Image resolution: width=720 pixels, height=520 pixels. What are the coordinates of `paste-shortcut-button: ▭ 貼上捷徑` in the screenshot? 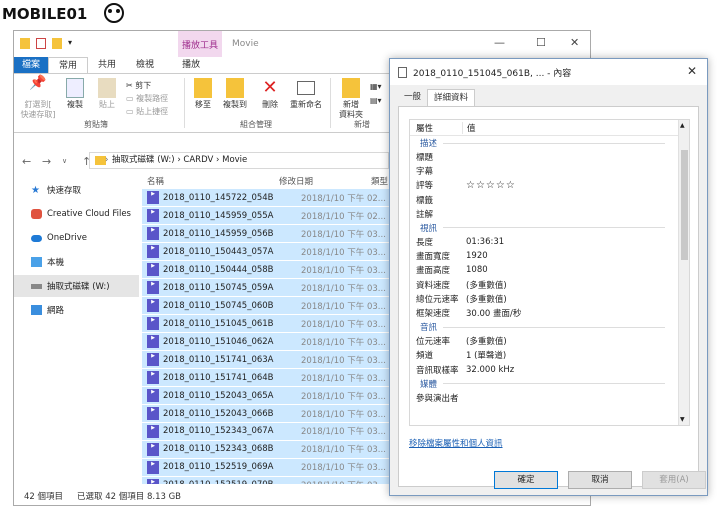 It's located at (147, 111).